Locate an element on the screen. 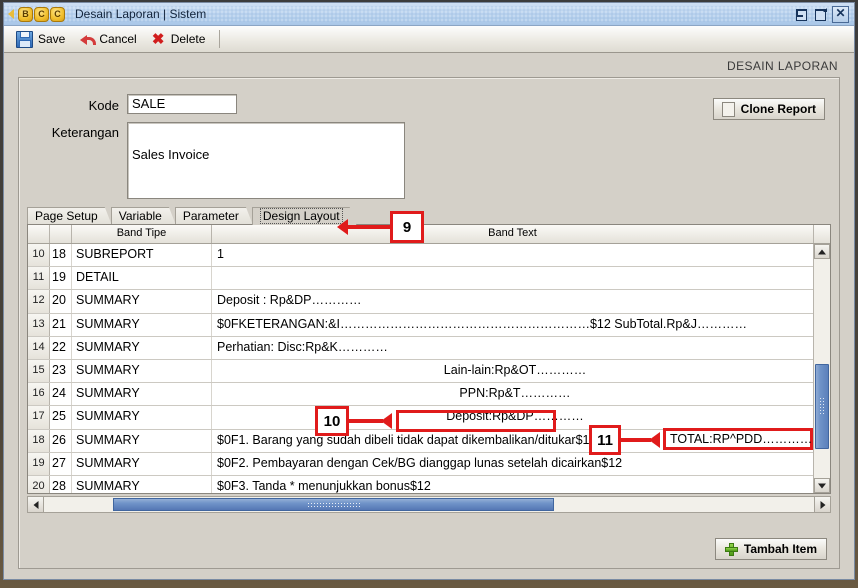  scroll-up-button is located at coordinates (822, 251).